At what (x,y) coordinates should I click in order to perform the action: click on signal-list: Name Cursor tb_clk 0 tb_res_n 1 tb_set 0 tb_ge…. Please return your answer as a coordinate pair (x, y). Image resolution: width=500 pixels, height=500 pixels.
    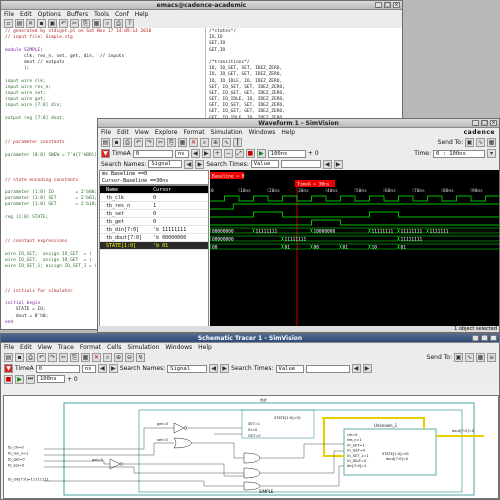
    Looking at the image, I should click on (154, 256).